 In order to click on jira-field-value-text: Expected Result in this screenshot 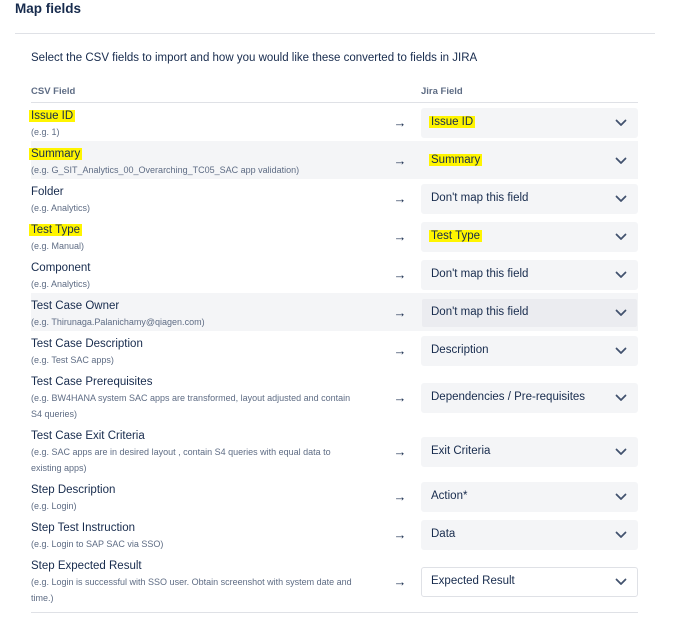, I will do `click(473, 581)`.